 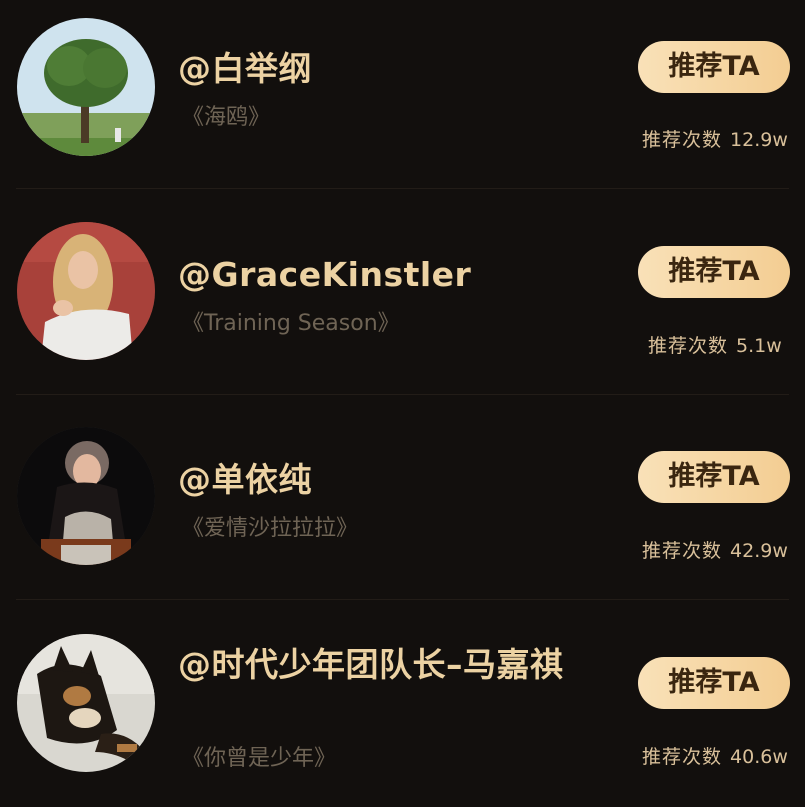 I want to click on count-value: 5.1w, so click(x=759, y=346).